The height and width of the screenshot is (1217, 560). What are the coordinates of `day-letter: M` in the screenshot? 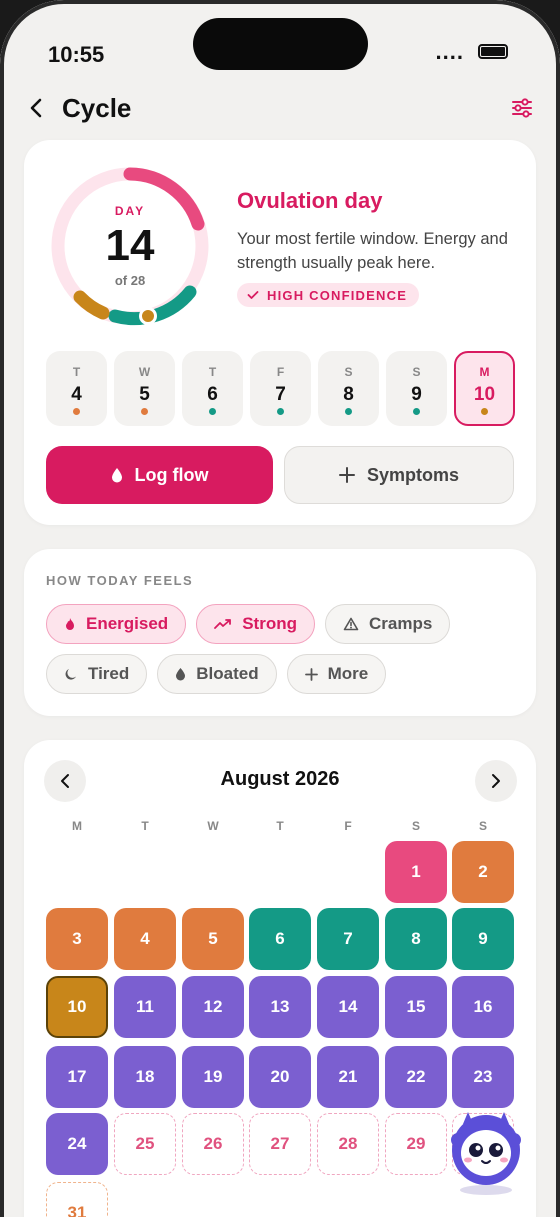 It's located at (484, 372).